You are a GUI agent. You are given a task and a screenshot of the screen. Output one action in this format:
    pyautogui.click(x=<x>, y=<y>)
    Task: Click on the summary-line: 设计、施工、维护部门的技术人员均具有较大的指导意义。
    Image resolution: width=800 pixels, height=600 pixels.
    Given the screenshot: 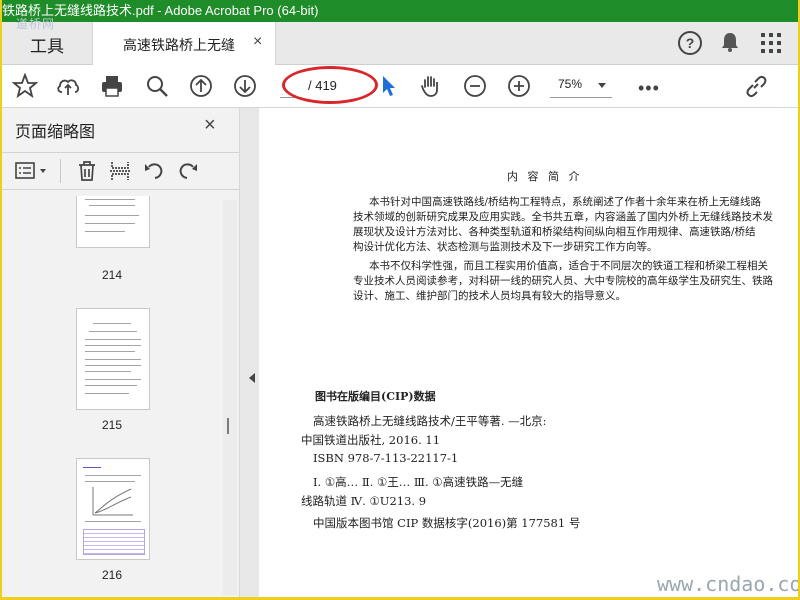 What is the action you would take?
    pyautogui.click(x=489, y=296)
    